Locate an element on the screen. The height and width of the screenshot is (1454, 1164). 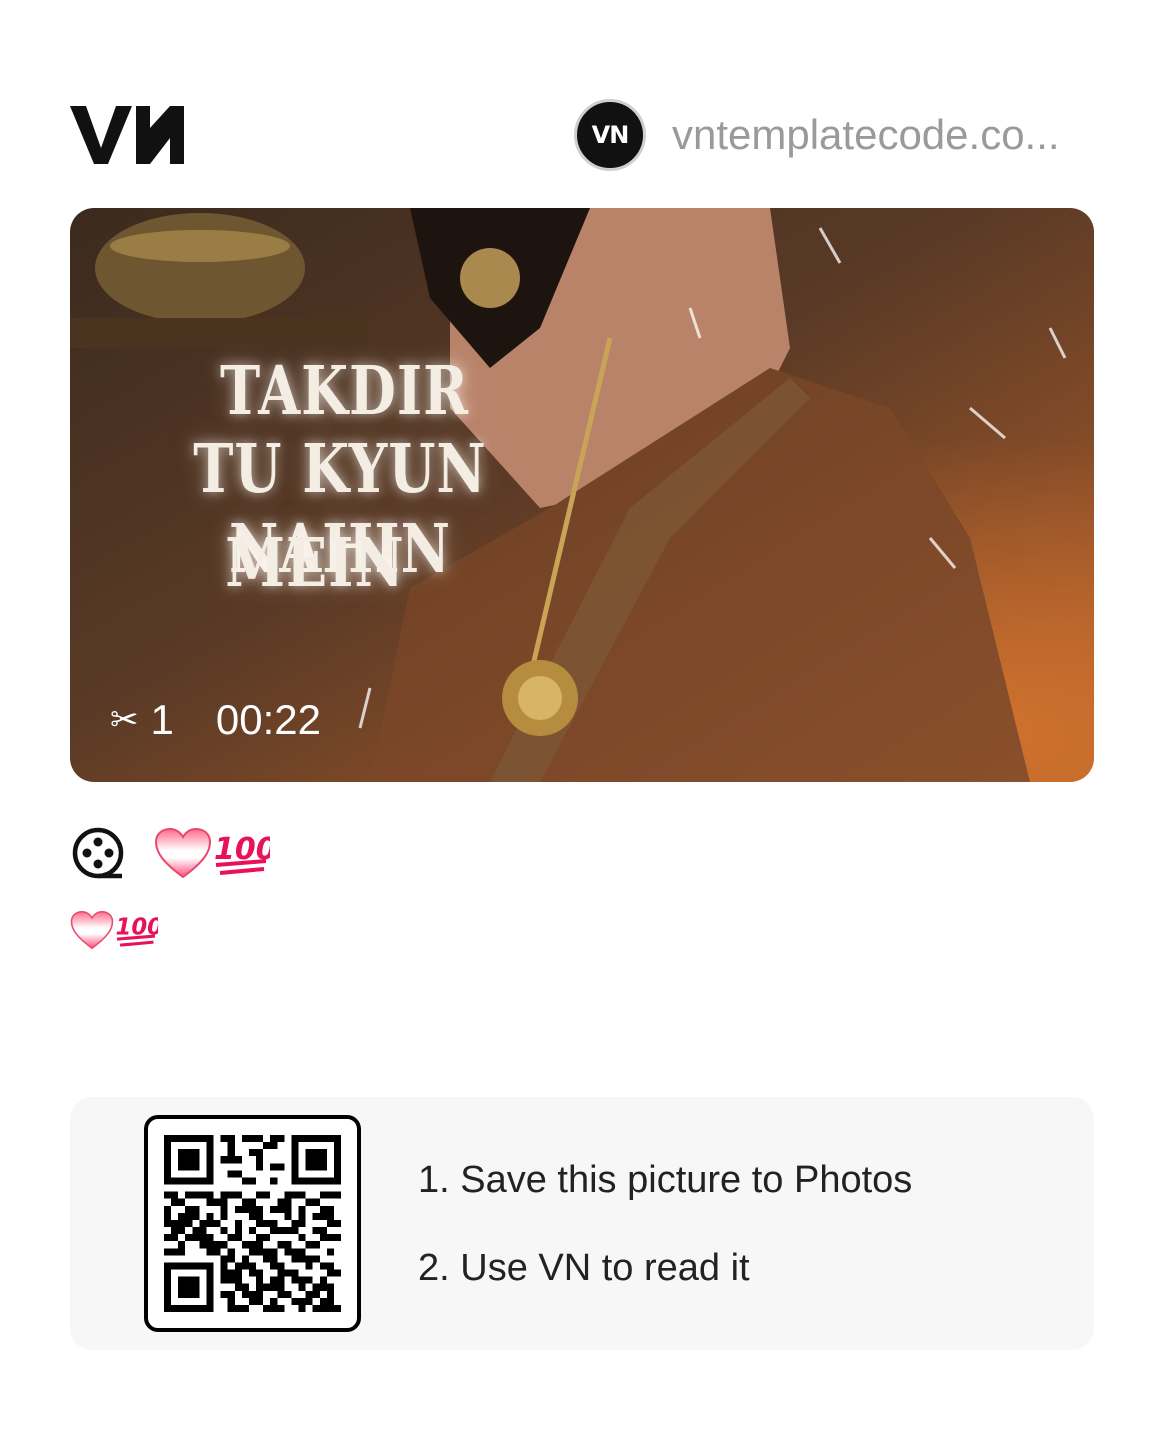
clip-meta: ✂ 1 00:22 is located at coordinates (215, 720).